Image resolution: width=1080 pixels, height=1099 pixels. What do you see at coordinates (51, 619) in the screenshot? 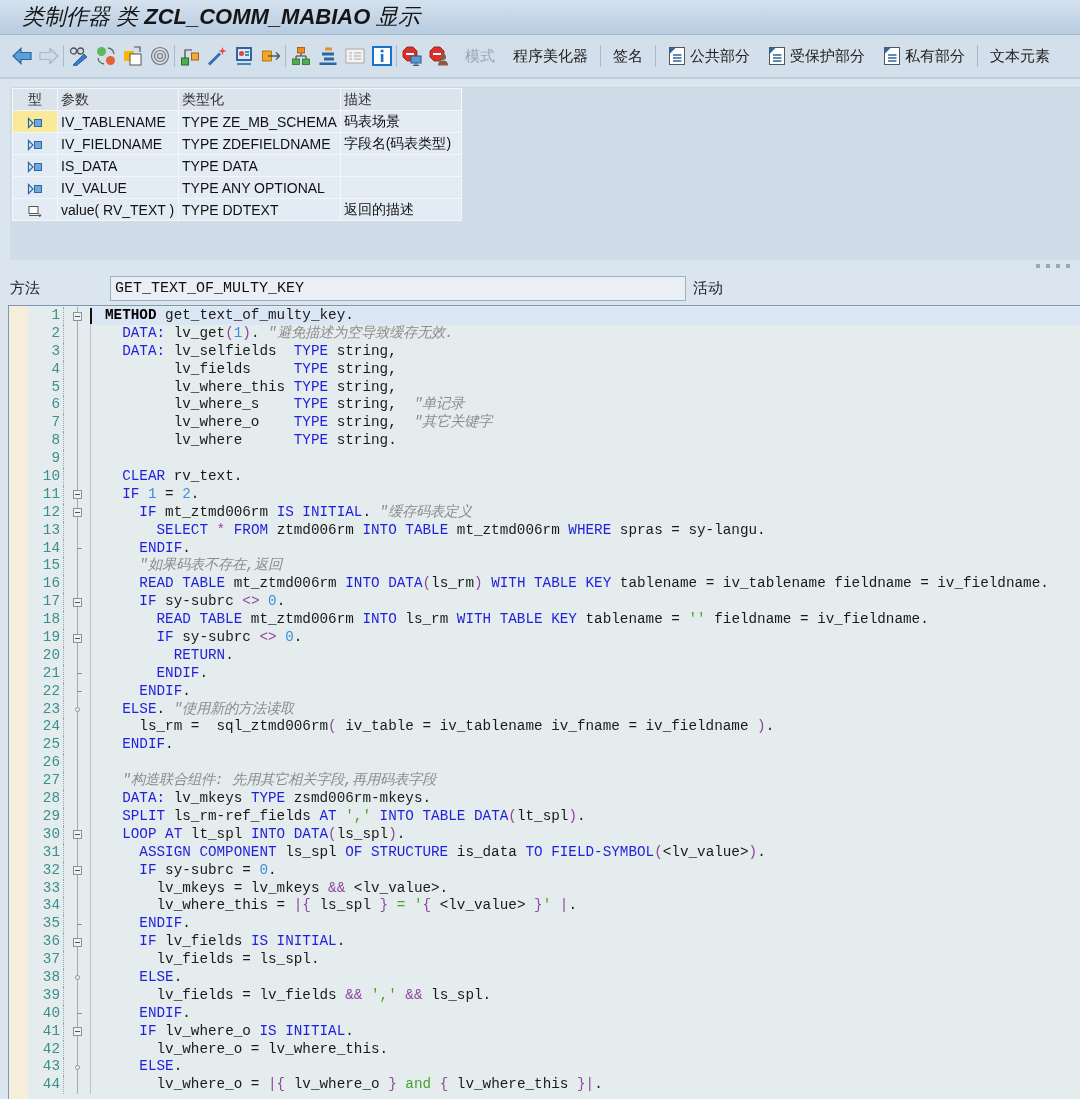
I see `line-number: 18` at bounding box center [51, 619].